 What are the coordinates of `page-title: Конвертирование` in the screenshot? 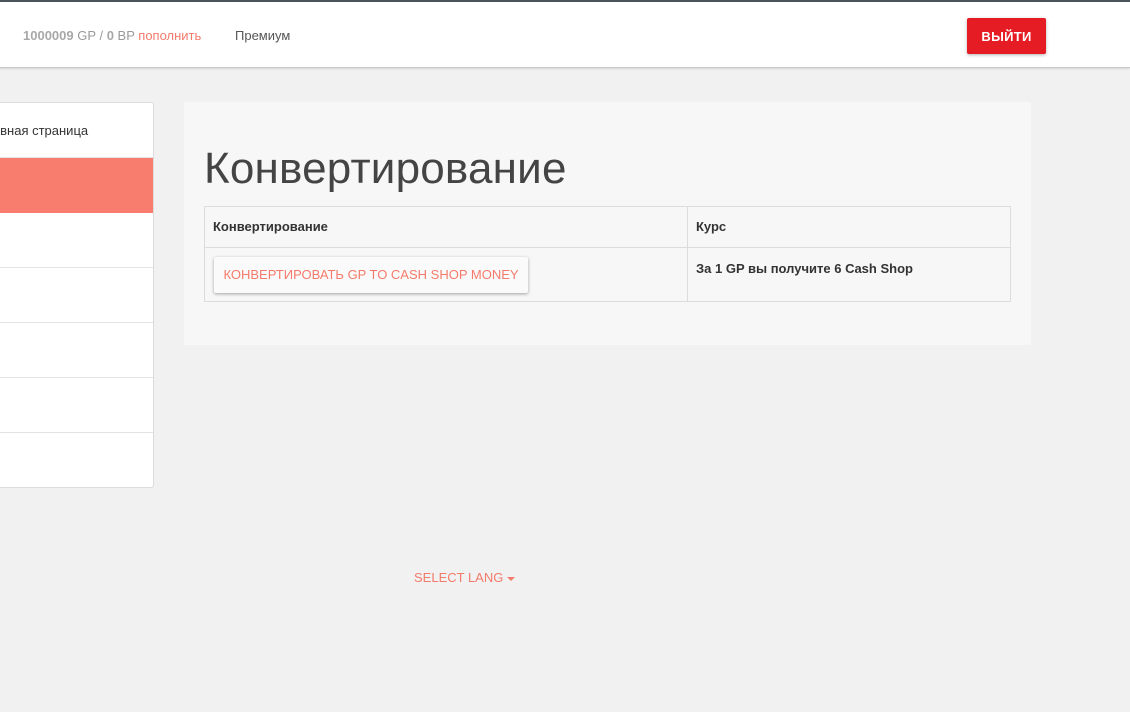 It's located at (385, 168).